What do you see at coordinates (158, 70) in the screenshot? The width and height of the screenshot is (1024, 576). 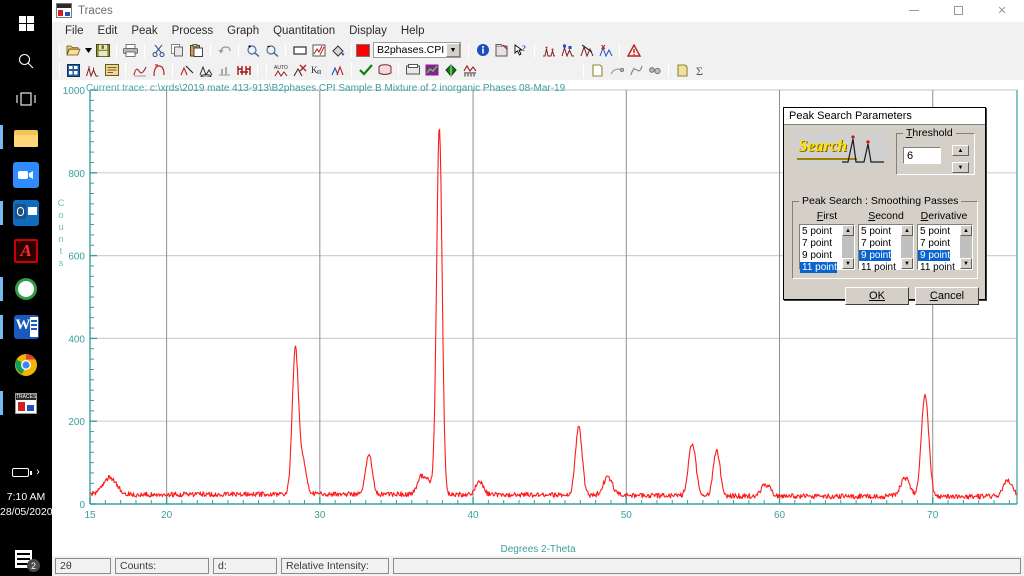 I see `derivative-icon` at bounding box center [158, 70].